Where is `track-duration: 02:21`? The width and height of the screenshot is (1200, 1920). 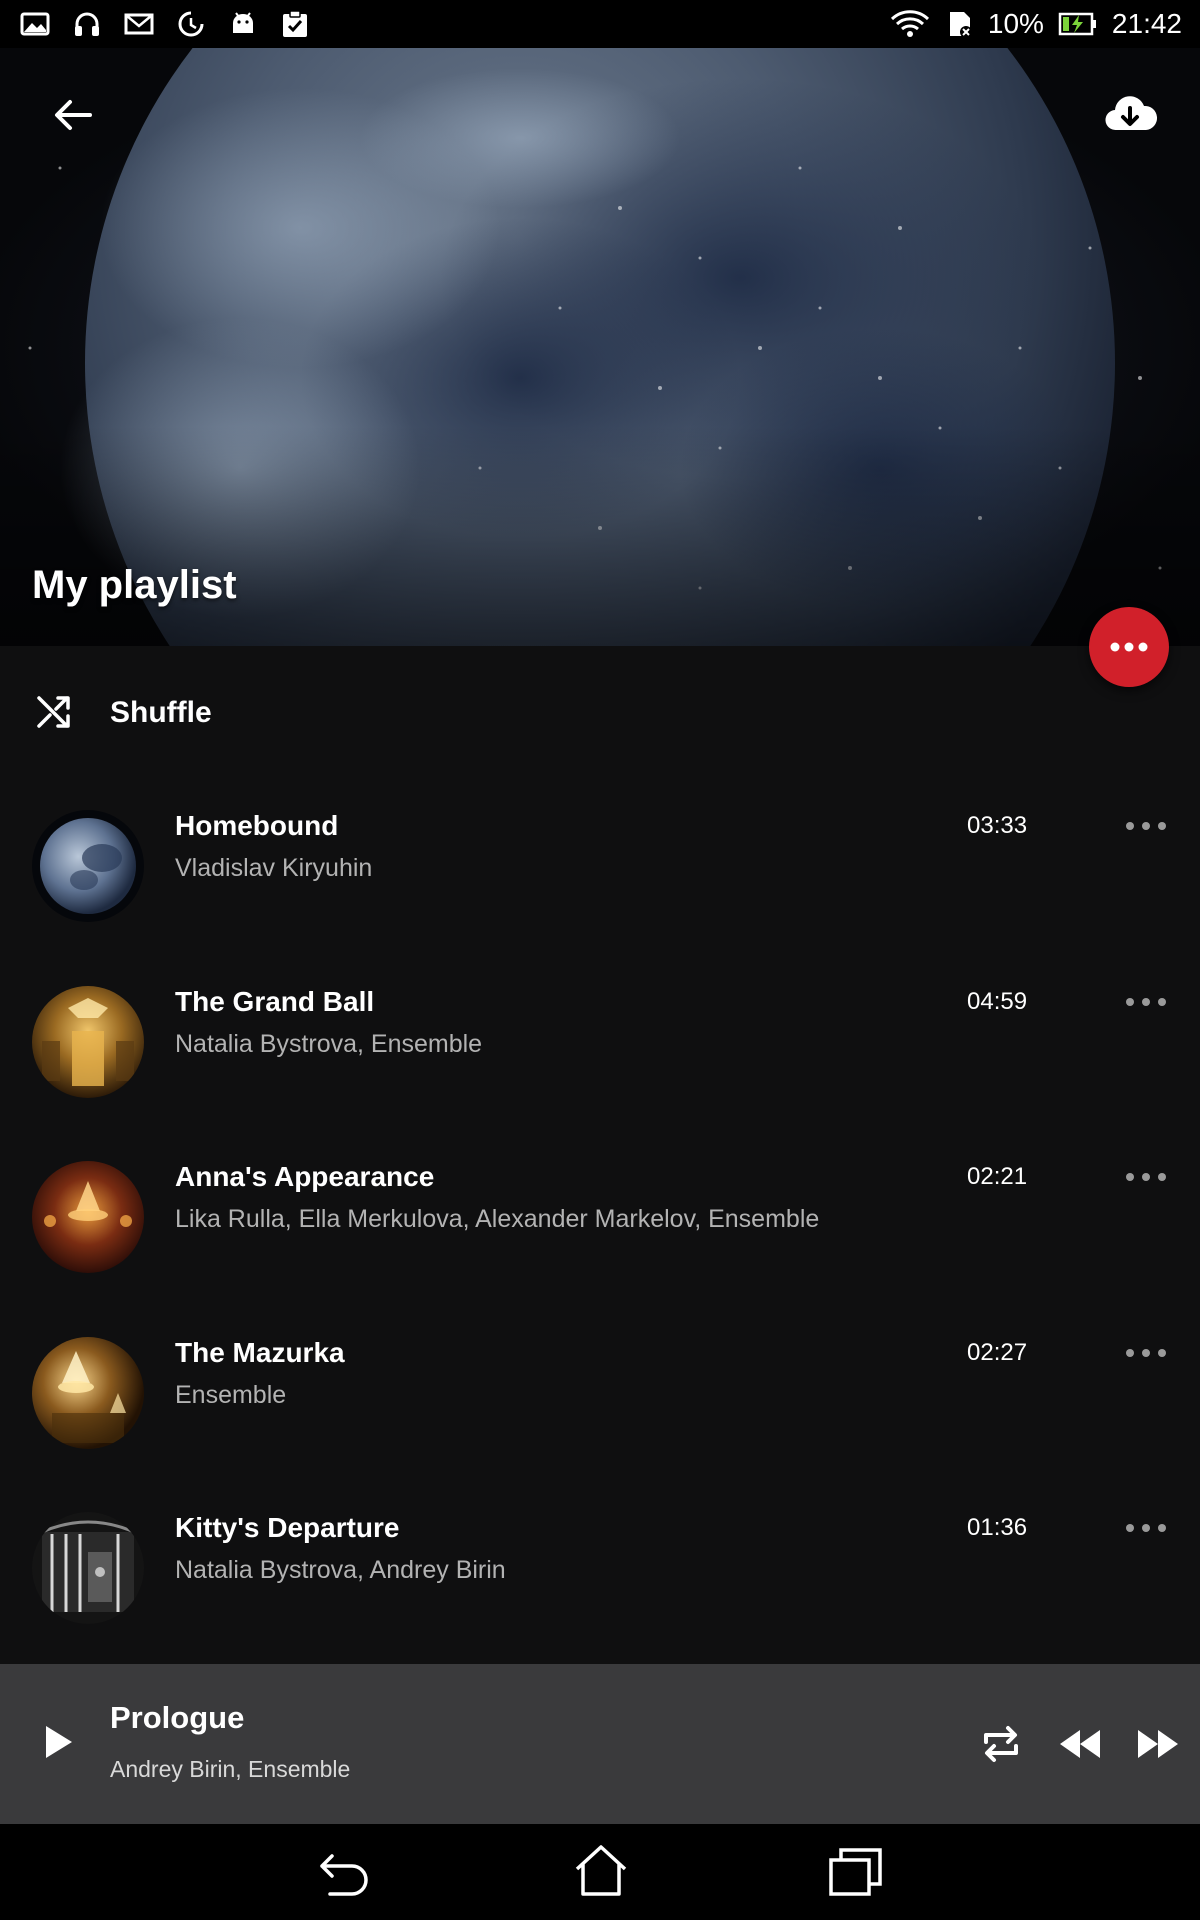
track-duration: 02:21 is located at coordinates (997, 1176).